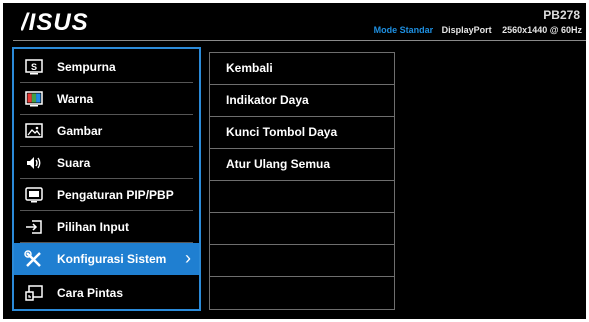 This screenshot has height=322, width=589. Describe the element at coordinates (466, 30) in the screenshot. I see `input-indicator: DisplayPort` at that location.